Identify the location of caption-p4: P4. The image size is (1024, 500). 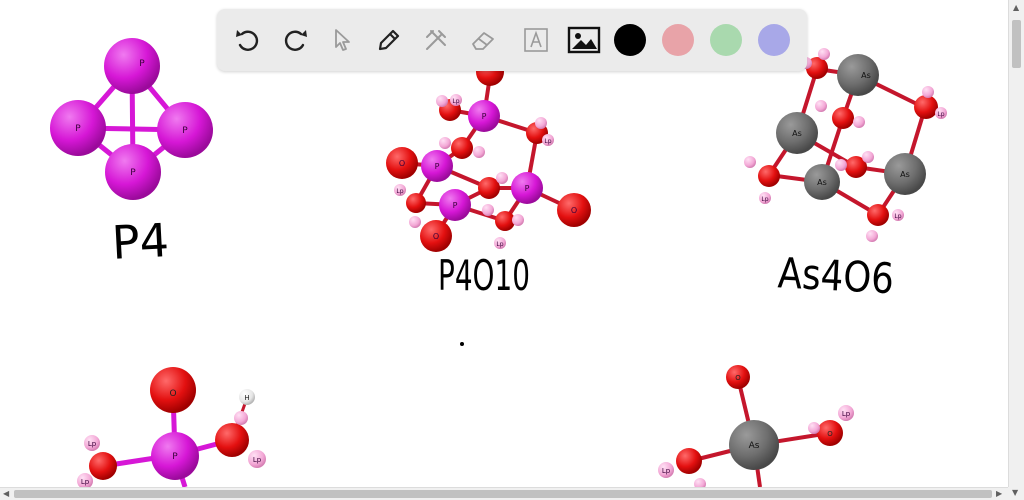
(140, 241).